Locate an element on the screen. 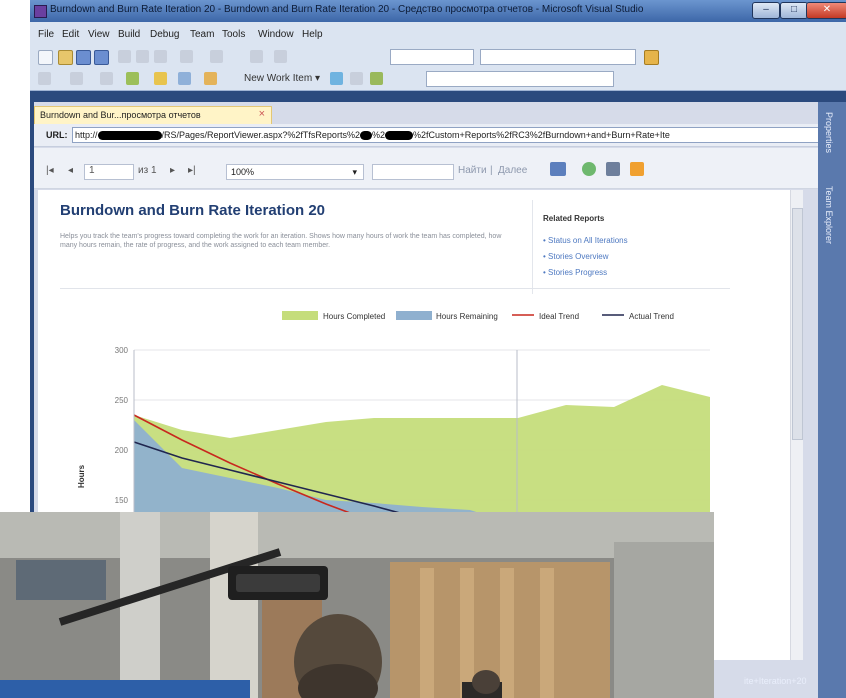  related-link-status-on-all-iterations: • Status on All Iterations is located at coordinates (585, 240).